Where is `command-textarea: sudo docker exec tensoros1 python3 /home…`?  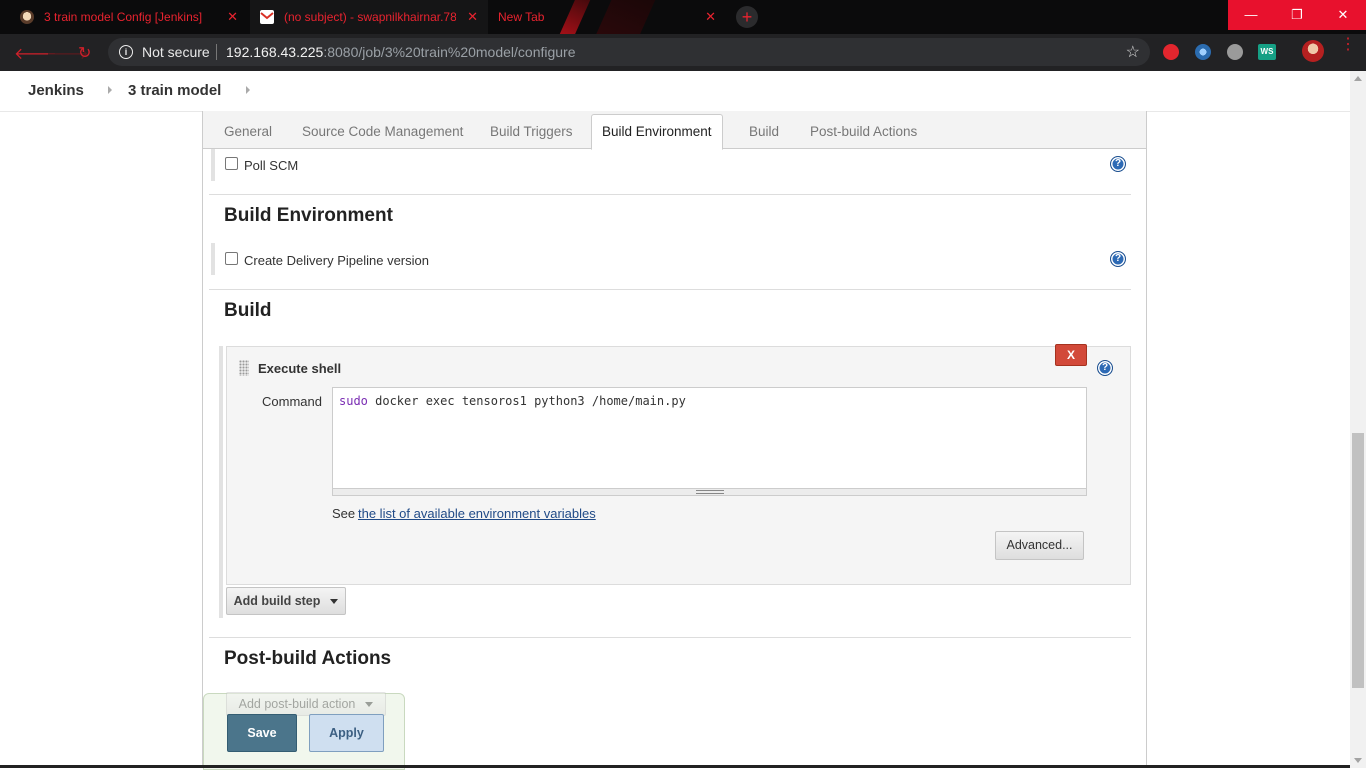
command-textarea: sudo docker exec tensoros1 python3 /home… is located at coordinates (709, 440).